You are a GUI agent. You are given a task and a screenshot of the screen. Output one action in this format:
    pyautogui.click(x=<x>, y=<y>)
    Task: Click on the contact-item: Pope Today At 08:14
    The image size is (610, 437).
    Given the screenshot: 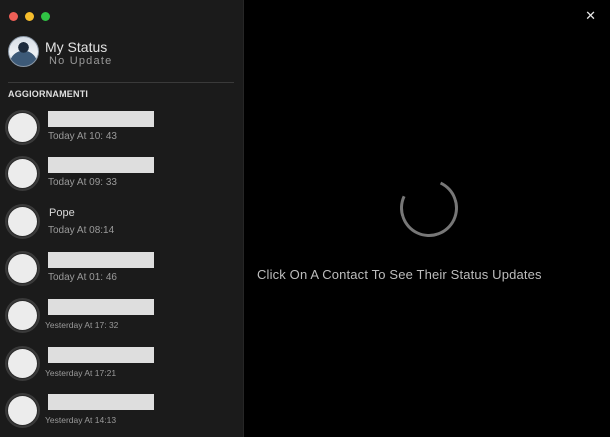 What is the action you would take?
    pyautogui.click(x=122, y=225)
    